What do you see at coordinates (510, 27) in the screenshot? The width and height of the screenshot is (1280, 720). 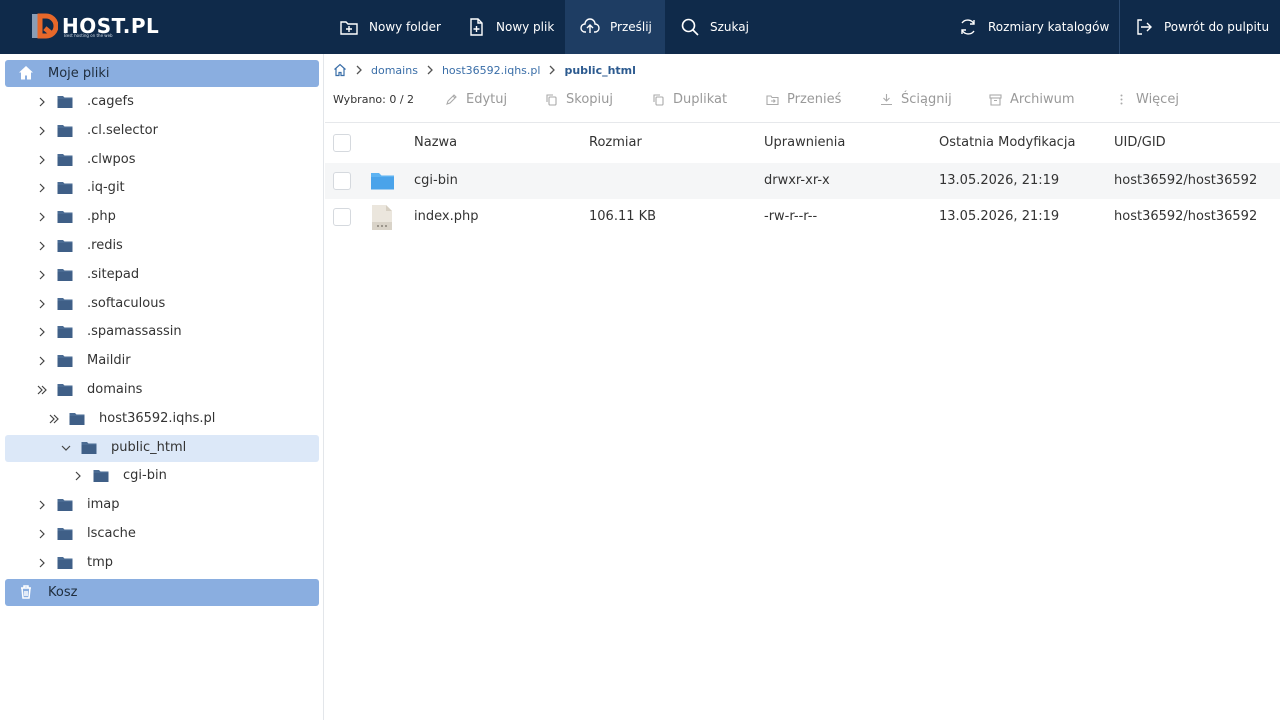 I see `new-file-button: Nowy plik` at bounding box center [510, 27].